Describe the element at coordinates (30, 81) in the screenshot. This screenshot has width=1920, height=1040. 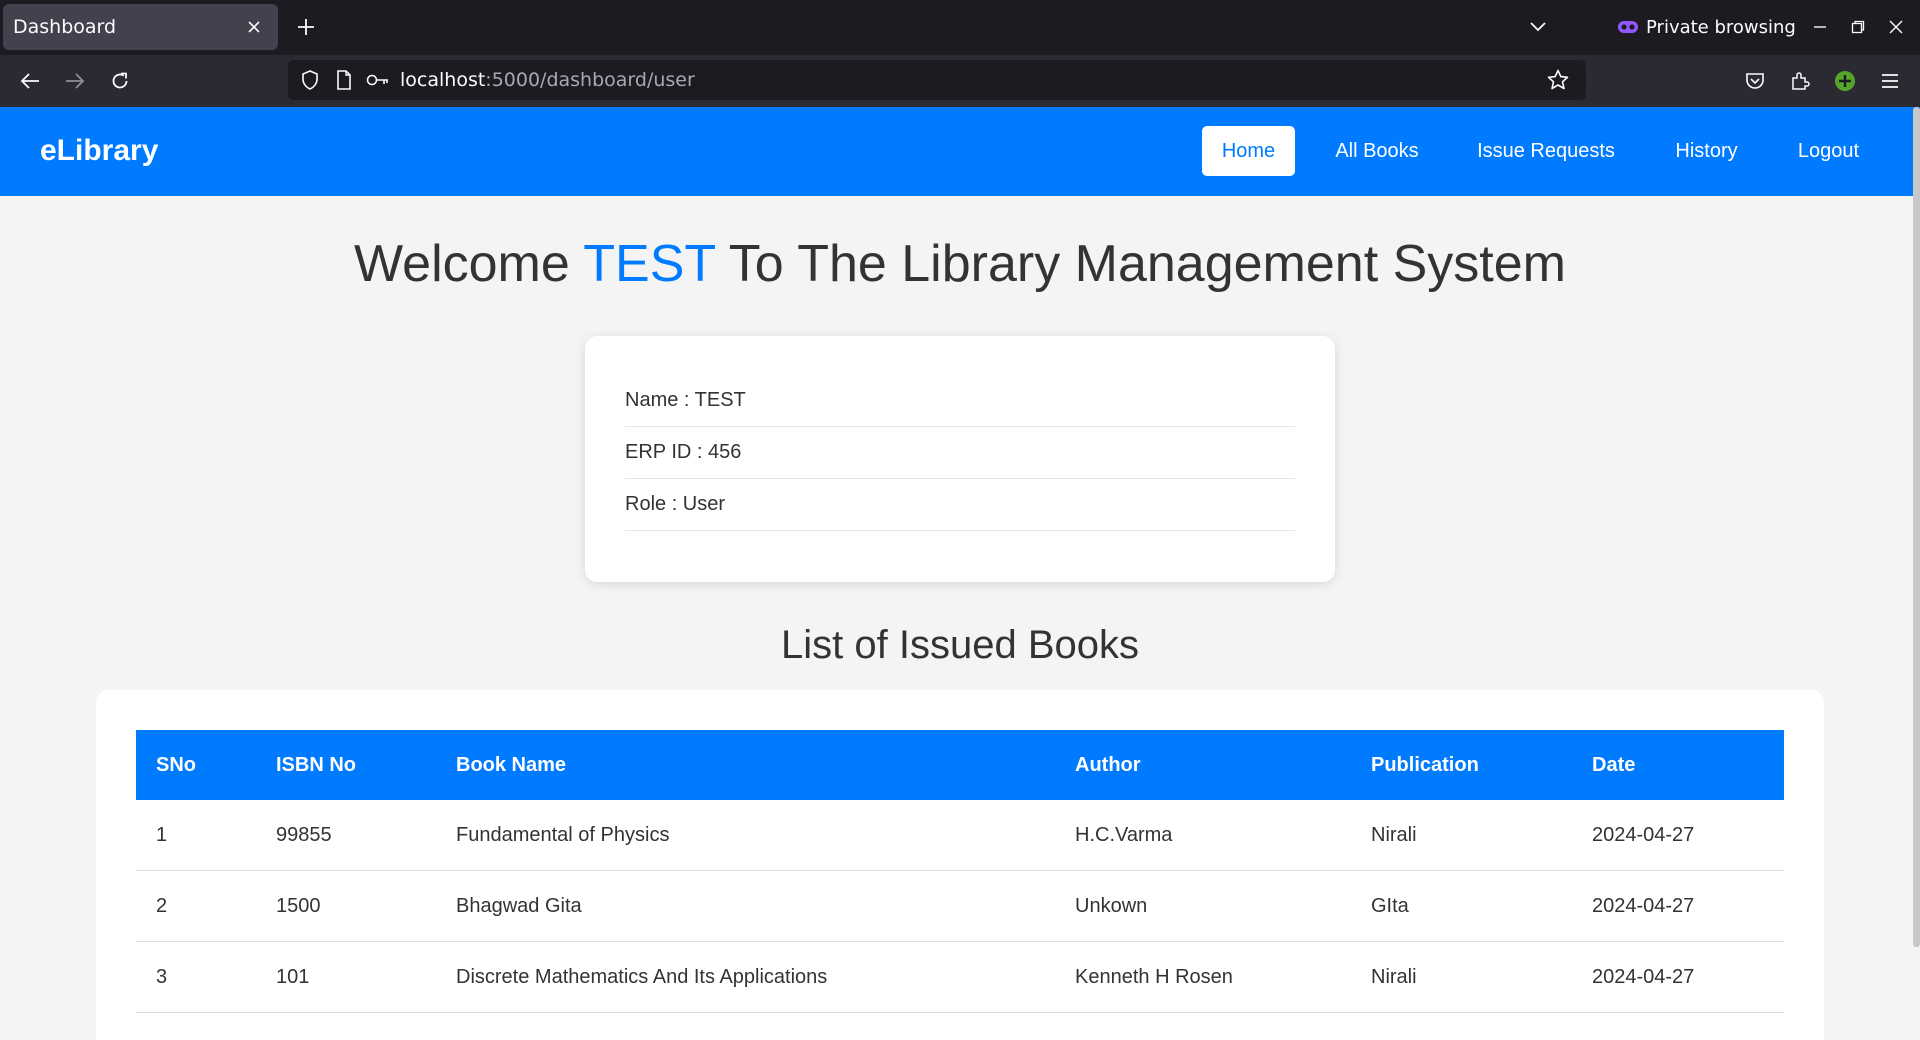
I see `back-arrow-icon` at that location.